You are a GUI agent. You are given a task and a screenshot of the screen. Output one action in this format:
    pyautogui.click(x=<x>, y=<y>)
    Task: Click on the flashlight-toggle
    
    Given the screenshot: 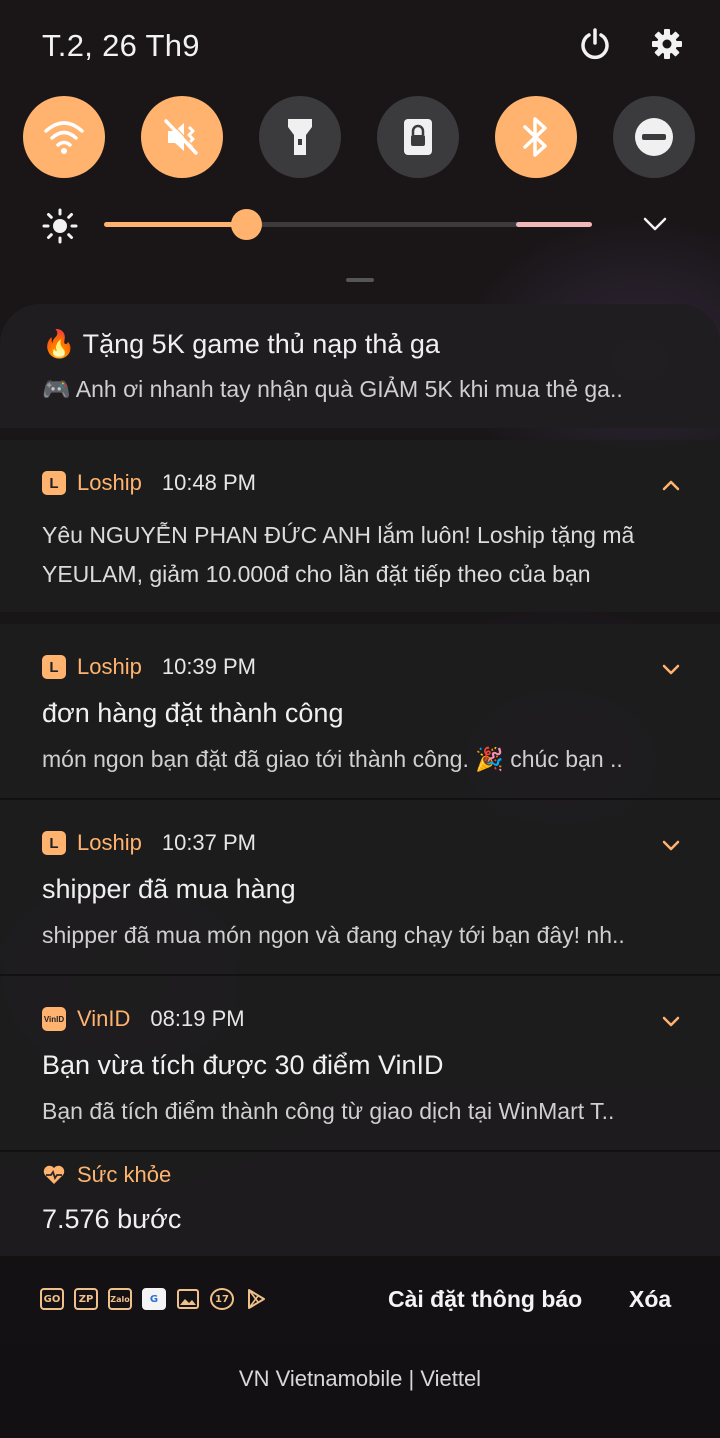 What is the action you would take?
    pyautogui.click(x=300, y=137)
    